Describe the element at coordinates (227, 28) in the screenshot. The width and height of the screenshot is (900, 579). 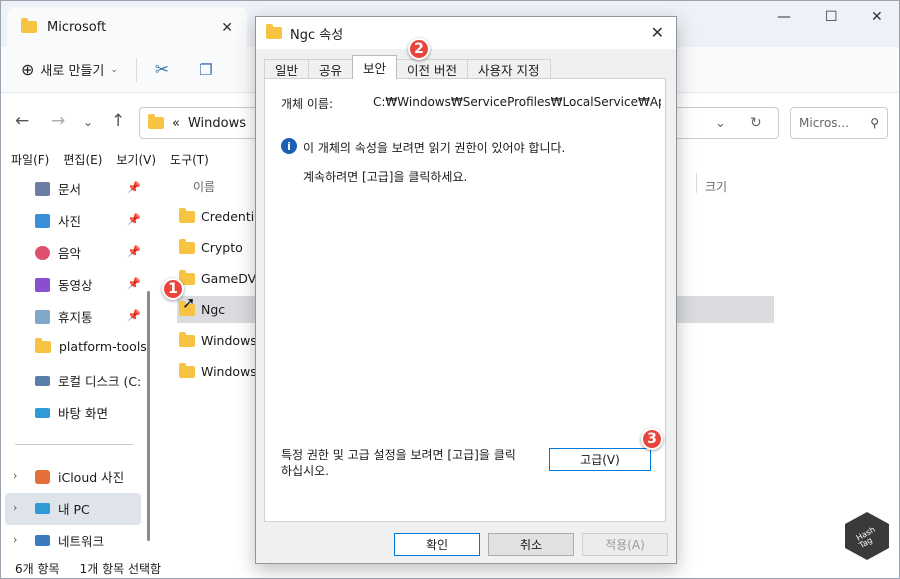
I see `tab-close-icon: ✕` at that location.